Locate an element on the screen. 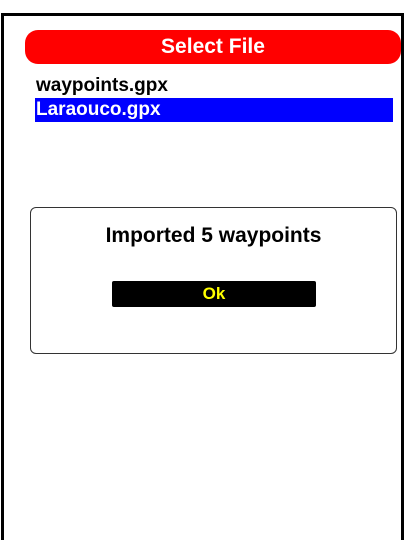  page-title: Select File is located at coordinates (213, 47).